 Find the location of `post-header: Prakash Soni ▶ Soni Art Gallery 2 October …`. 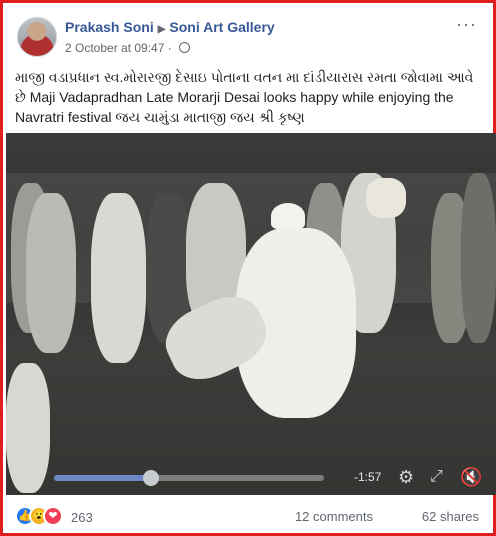

post-header: Prakash Soni ▶ Soni Art Gallery 2 October … is located at coordinates (248, 37).